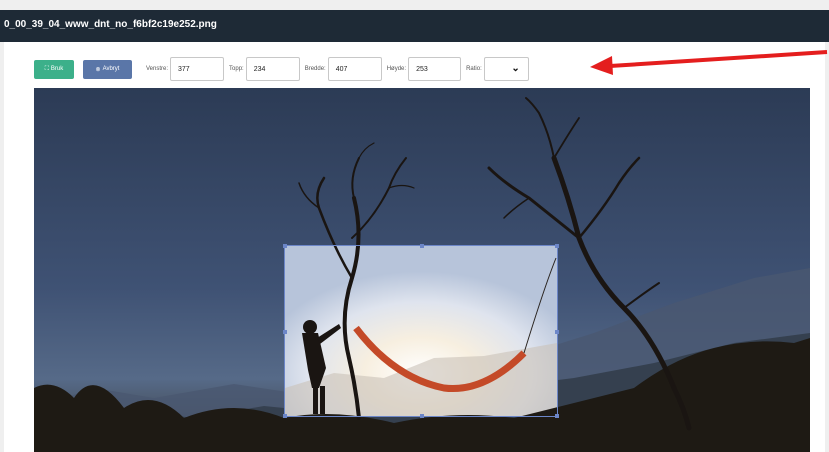 This screenshot has height=452, width=829. I want to click on crop-handle-right, so click(557, 332).